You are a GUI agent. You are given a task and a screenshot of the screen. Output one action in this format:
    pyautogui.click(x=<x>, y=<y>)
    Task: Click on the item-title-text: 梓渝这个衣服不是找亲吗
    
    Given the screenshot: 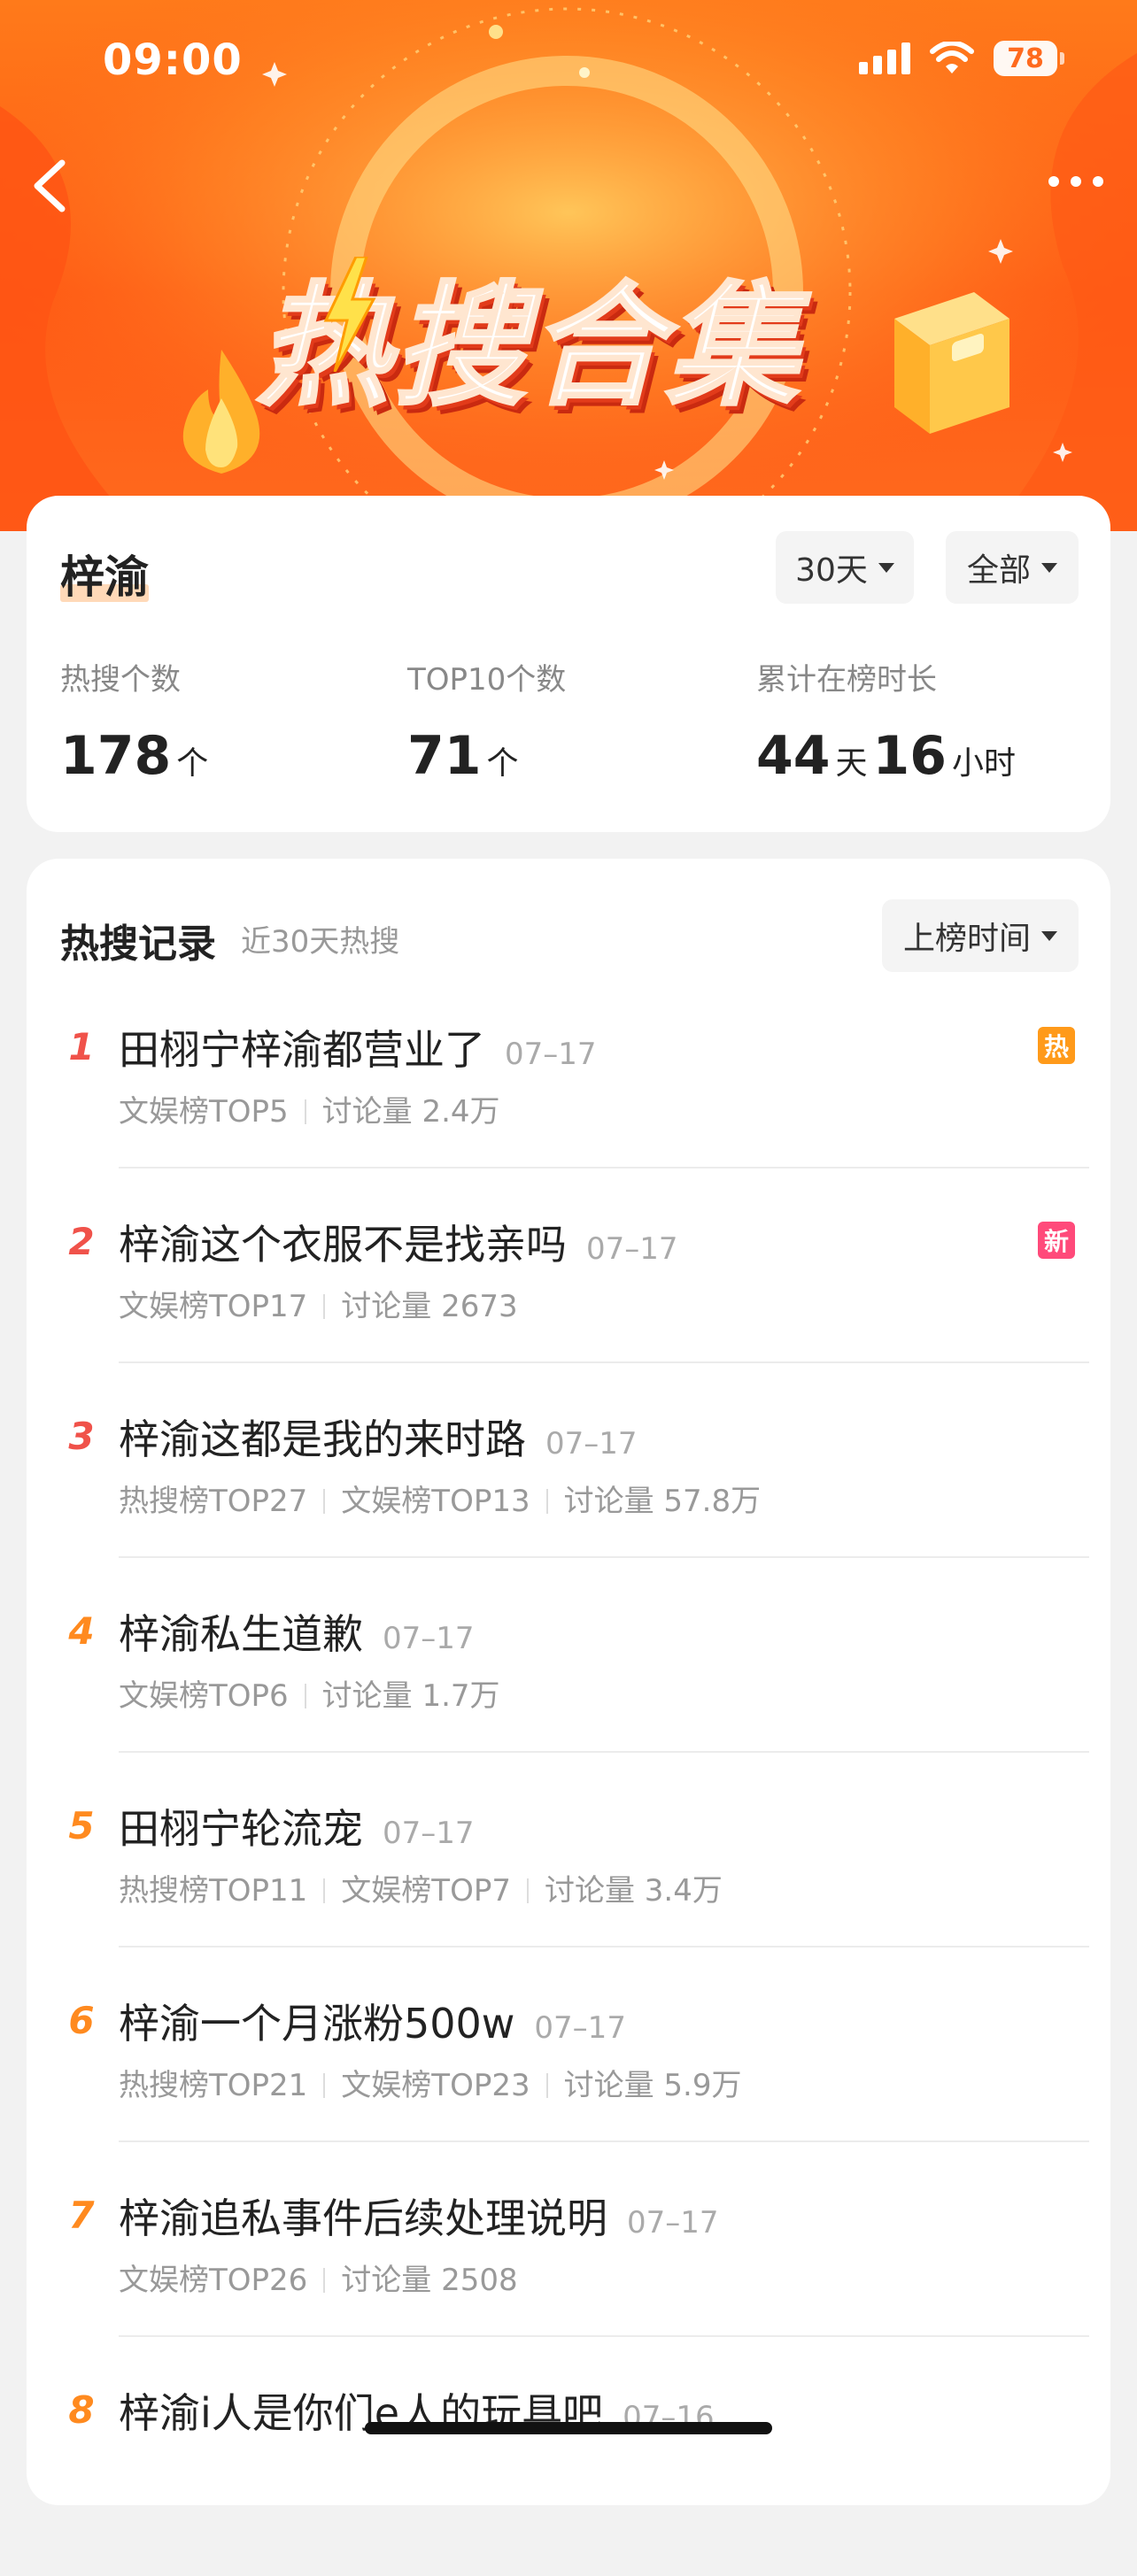 What is the action you would take?
    pyautogui.click(x=343, y=1245)
    